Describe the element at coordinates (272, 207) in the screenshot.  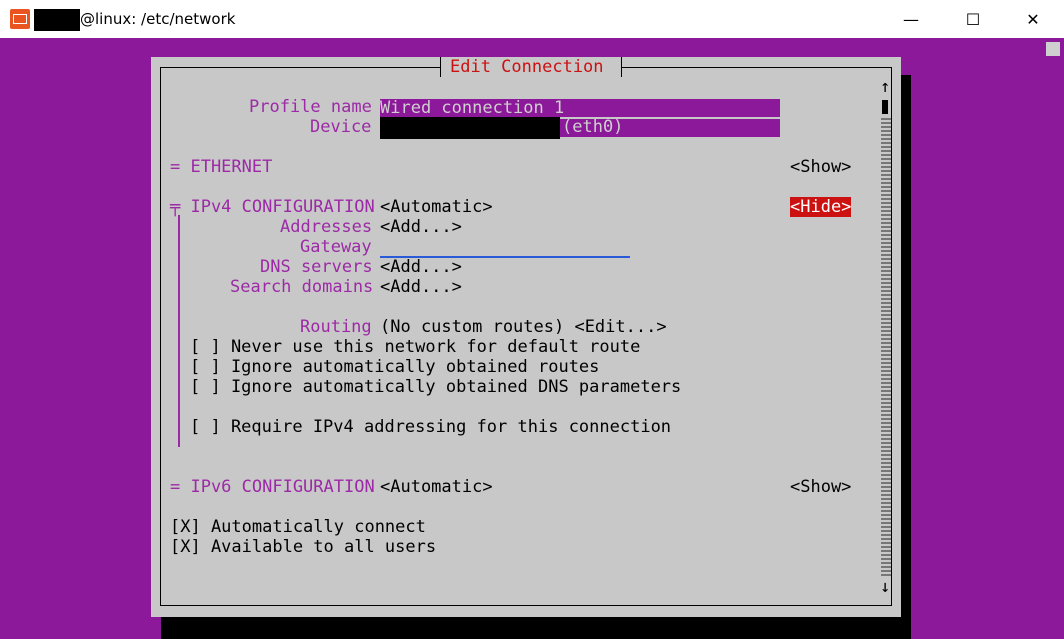
I see `ipv4-section-label: ╤ IPv4 CONFIGURATION` at that location.